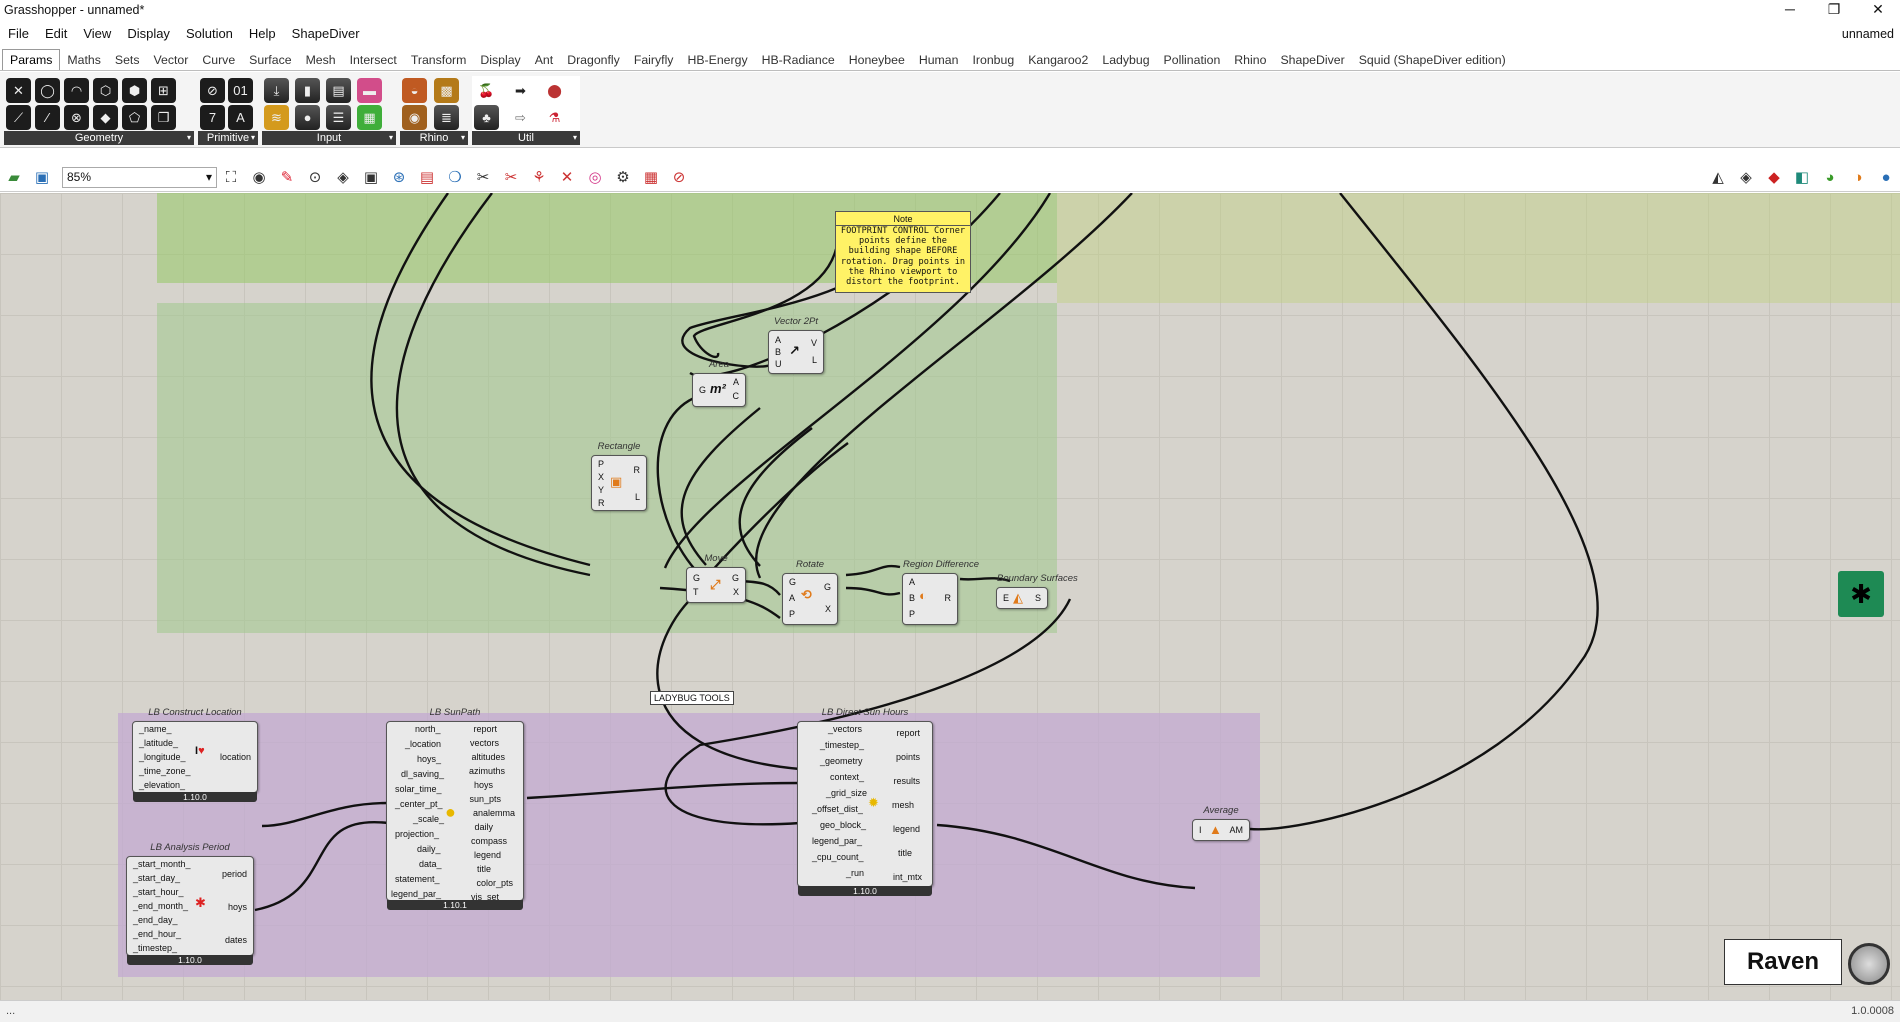 This screenshot has width=1900, height=1022. Describe the element at coordinates (692, 698) in the screenshot. I see `ladybug-tools-tag: LADYBUG TOOLS` at that location.